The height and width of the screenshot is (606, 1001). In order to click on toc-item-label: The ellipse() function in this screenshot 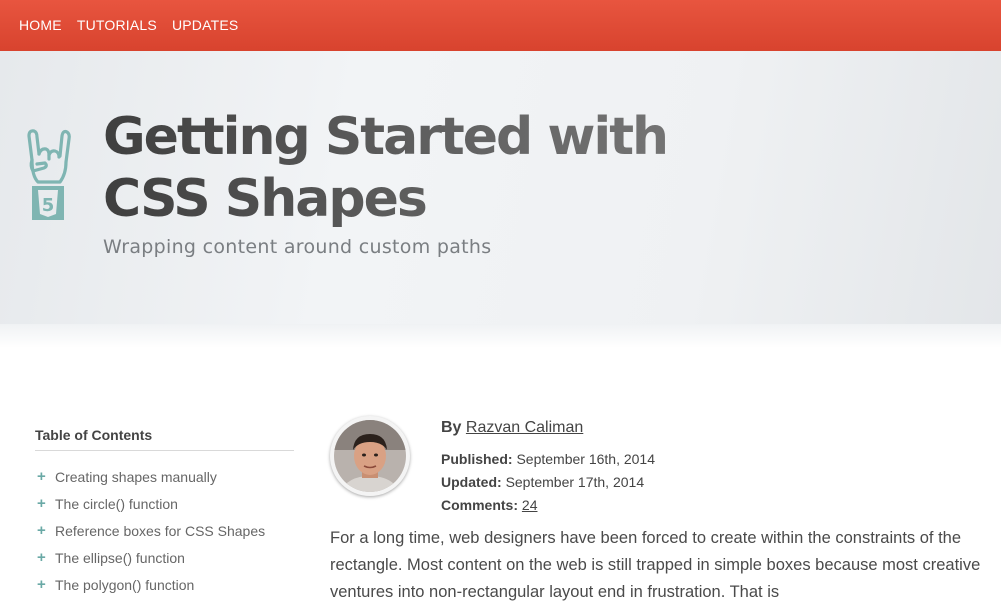, I will do `click(120, 557)`.